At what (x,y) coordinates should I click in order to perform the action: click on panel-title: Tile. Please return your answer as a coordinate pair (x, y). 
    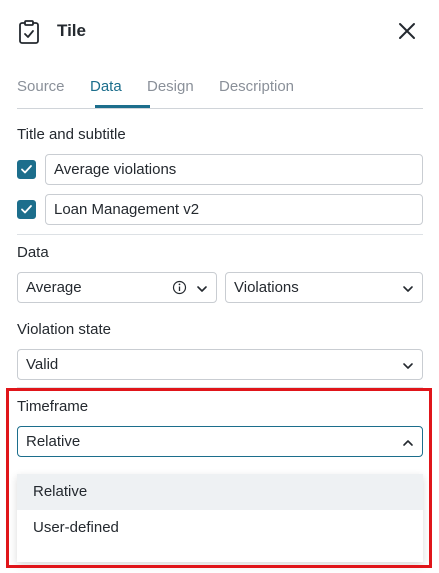
    Looking at the image, I should click on (71, 30).